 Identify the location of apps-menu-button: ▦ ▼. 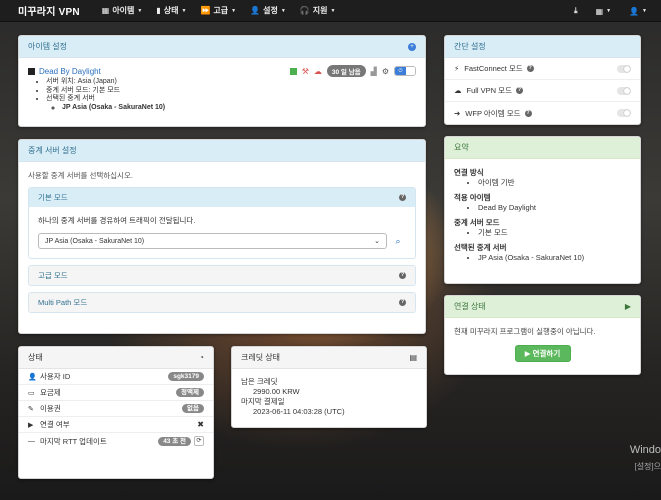
(604, 11).